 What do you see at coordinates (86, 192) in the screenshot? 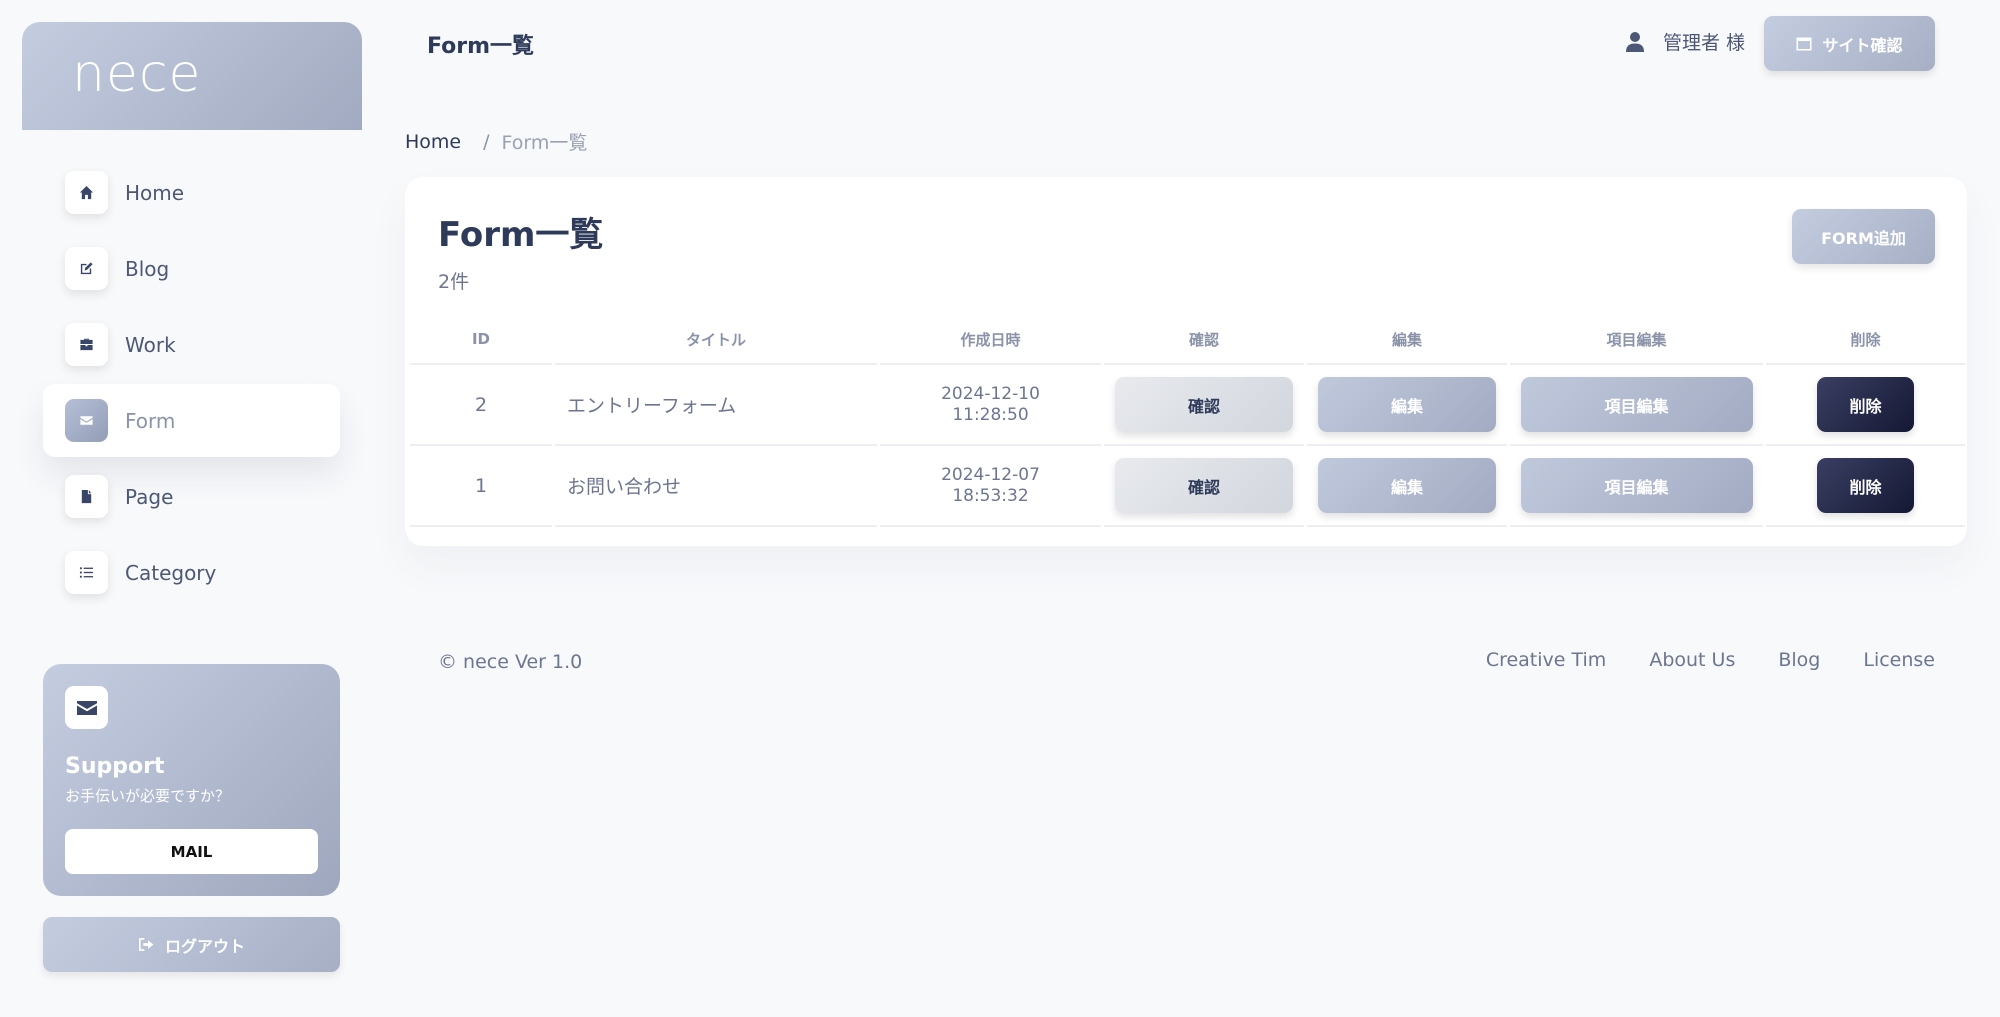
I see `home-icon` at bounding box center [86, 192].